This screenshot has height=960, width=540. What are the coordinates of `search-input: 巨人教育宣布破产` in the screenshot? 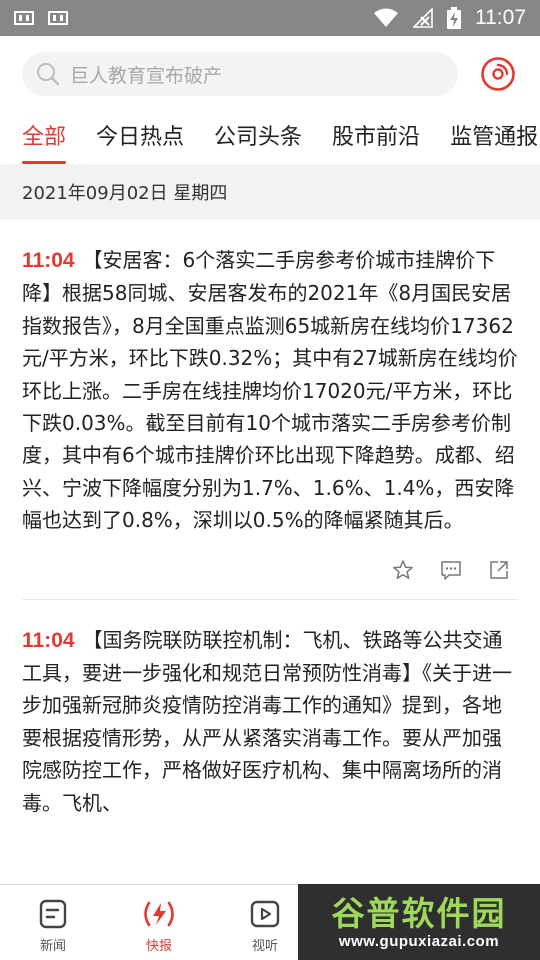 It's located at (240, 74).